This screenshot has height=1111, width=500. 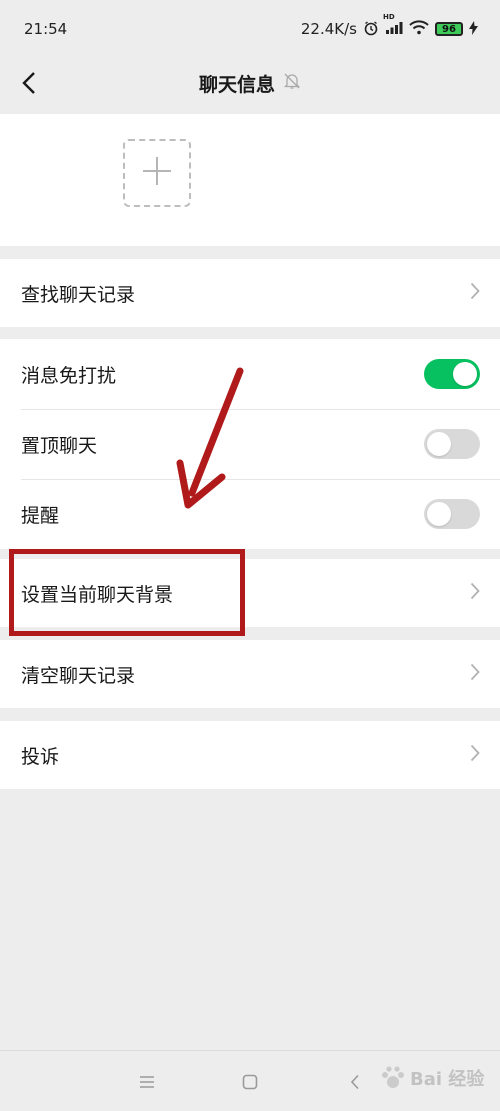 I want to click on page-title: 聊天信息, so click(x=236, y=84).